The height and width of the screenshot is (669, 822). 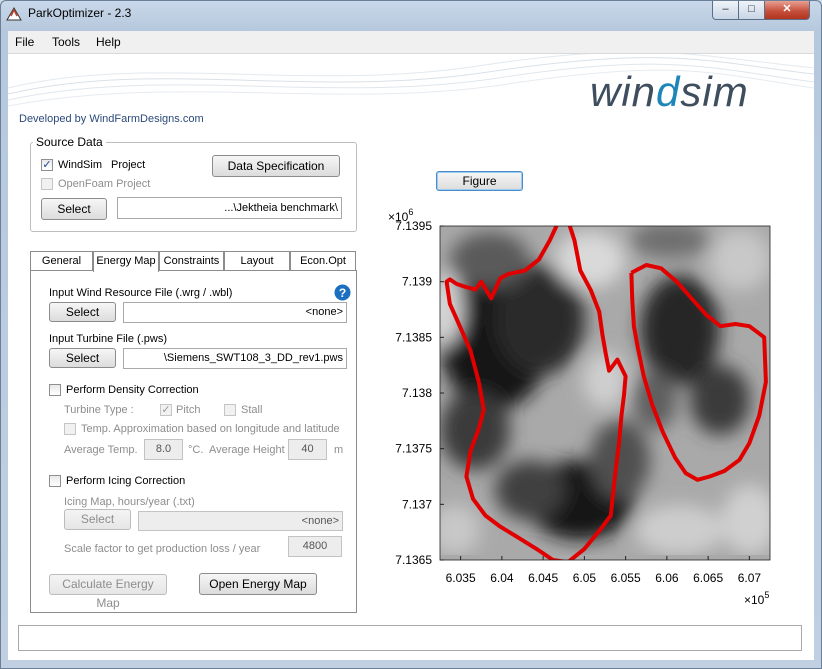 I want to click on x-tick-label: 6.07, so click(x=750, y=578).